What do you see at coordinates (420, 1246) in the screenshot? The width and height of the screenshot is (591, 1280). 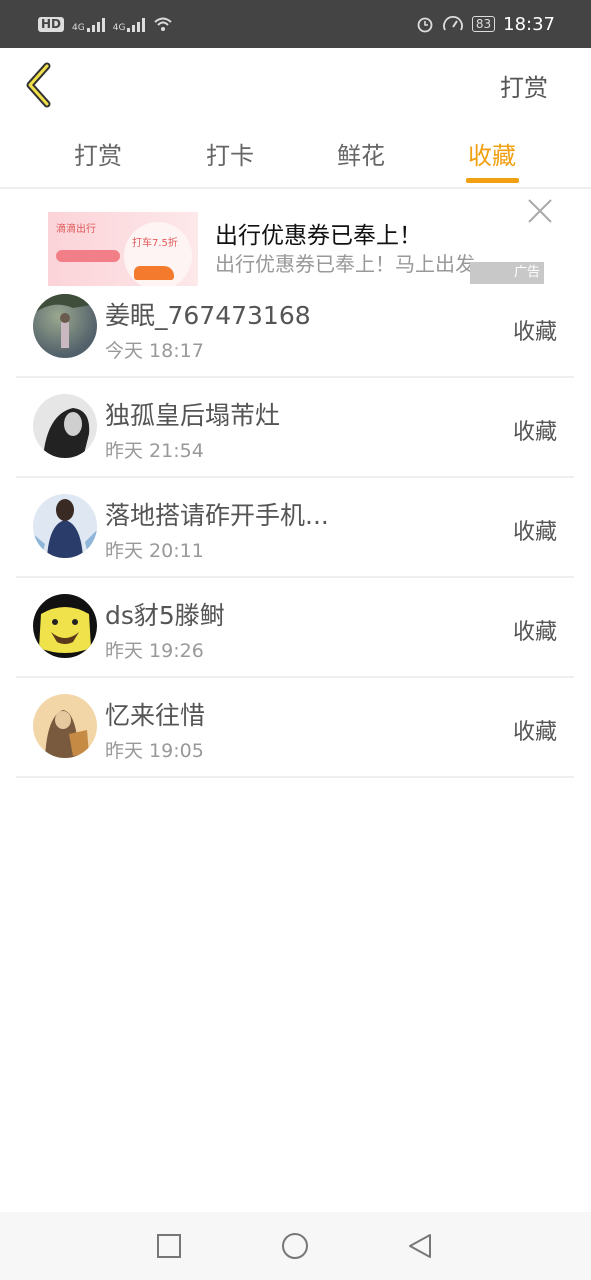 I see `back-triangle-icon` at bounding box center [420, 1246].